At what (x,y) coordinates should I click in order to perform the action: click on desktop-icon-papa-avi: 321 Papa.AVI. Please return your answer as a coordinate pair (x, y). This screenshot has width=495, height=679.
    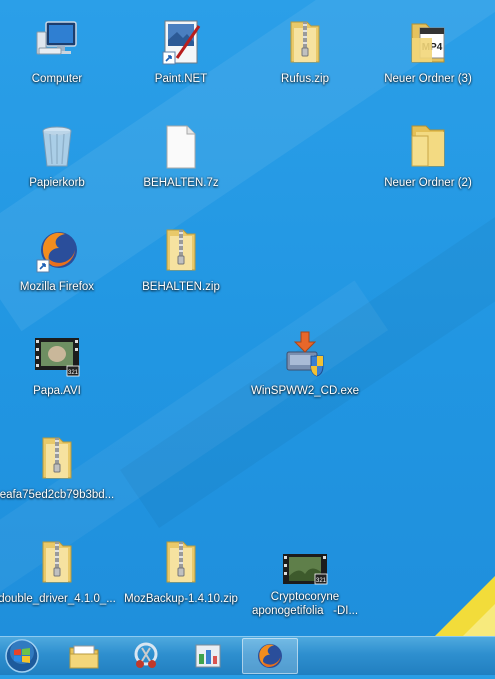
    Looking at the image, I should click on (57, 364).